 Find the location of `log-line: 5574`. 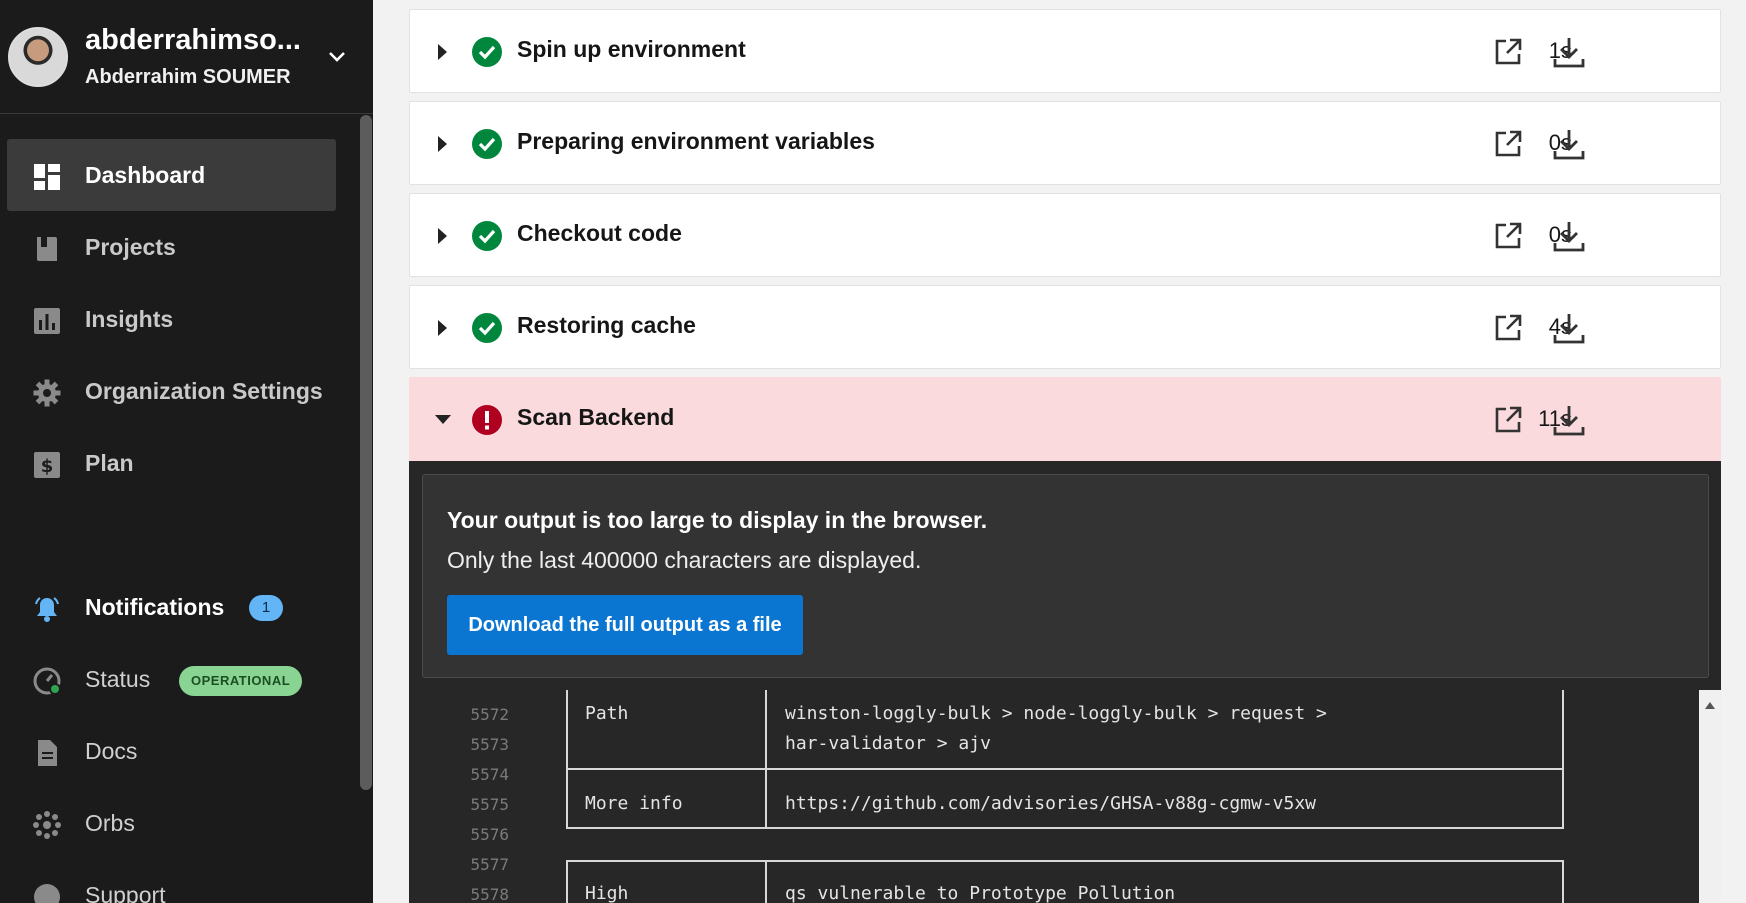

log-line: 5574 is located at coordinates (1054, 775).